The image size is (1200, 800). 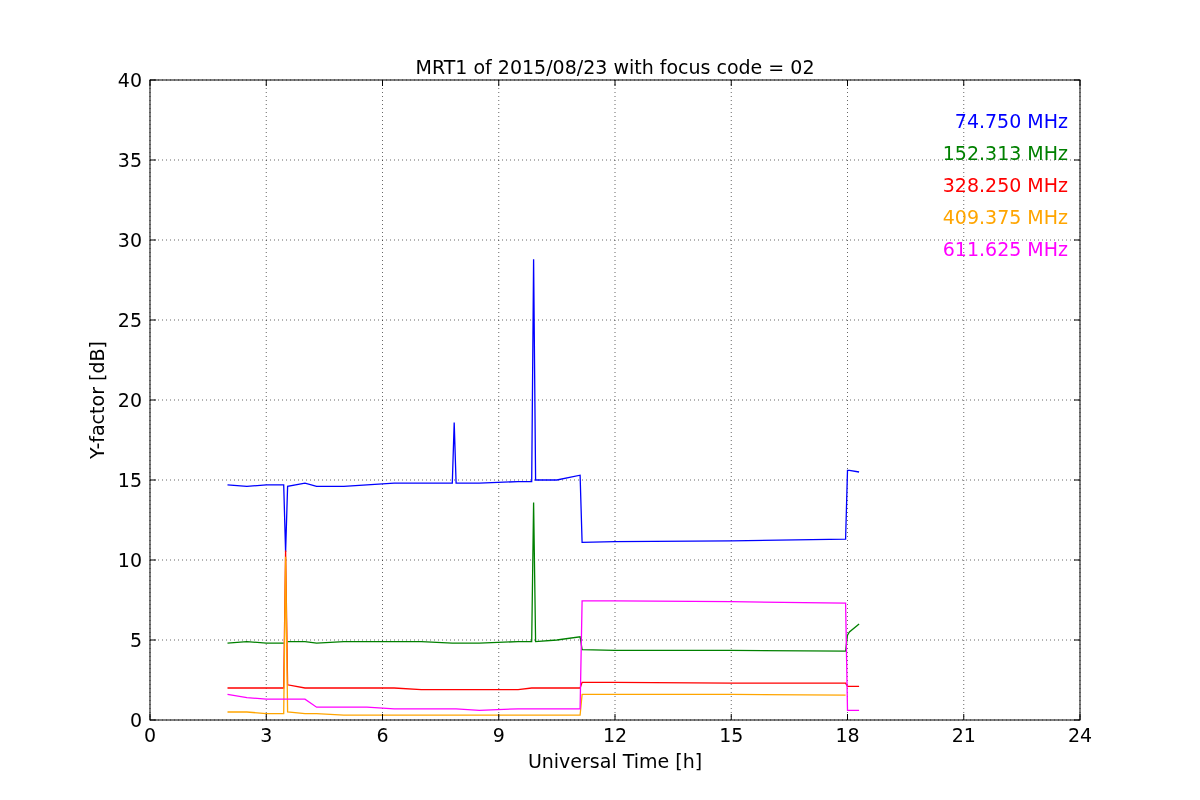 I want to click on x-tick-label: 15, so click(x=731, y=735).